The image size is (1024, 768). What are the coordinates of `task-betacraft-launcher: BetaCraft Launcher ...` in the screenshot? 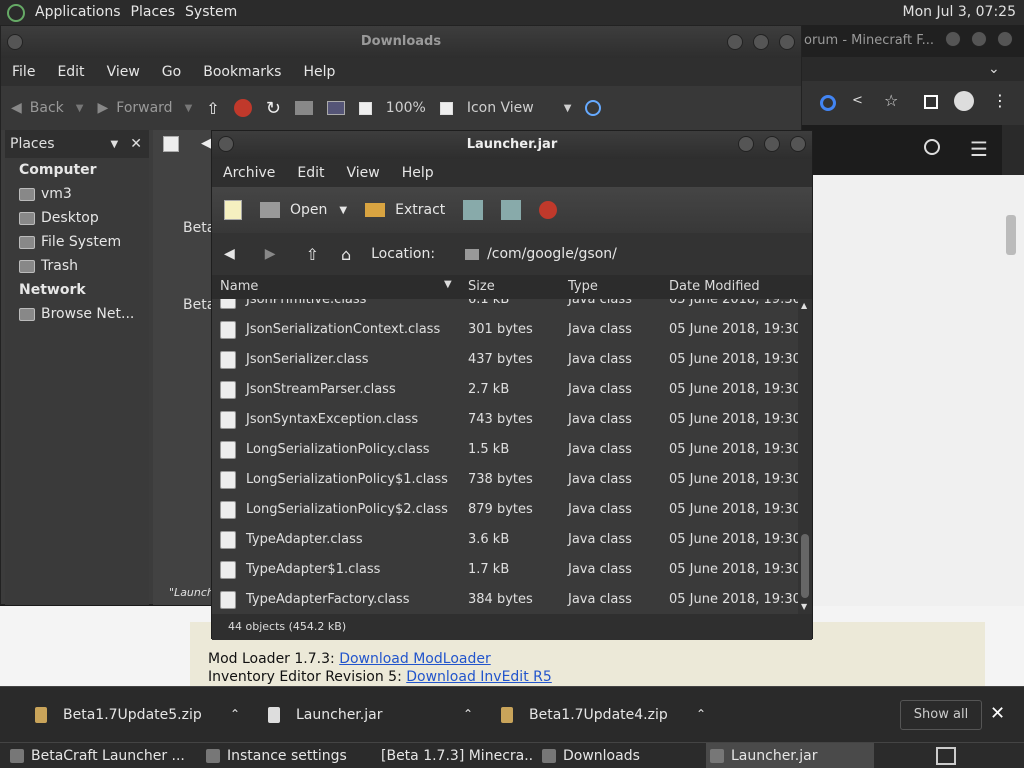 It's located at (105, 755).